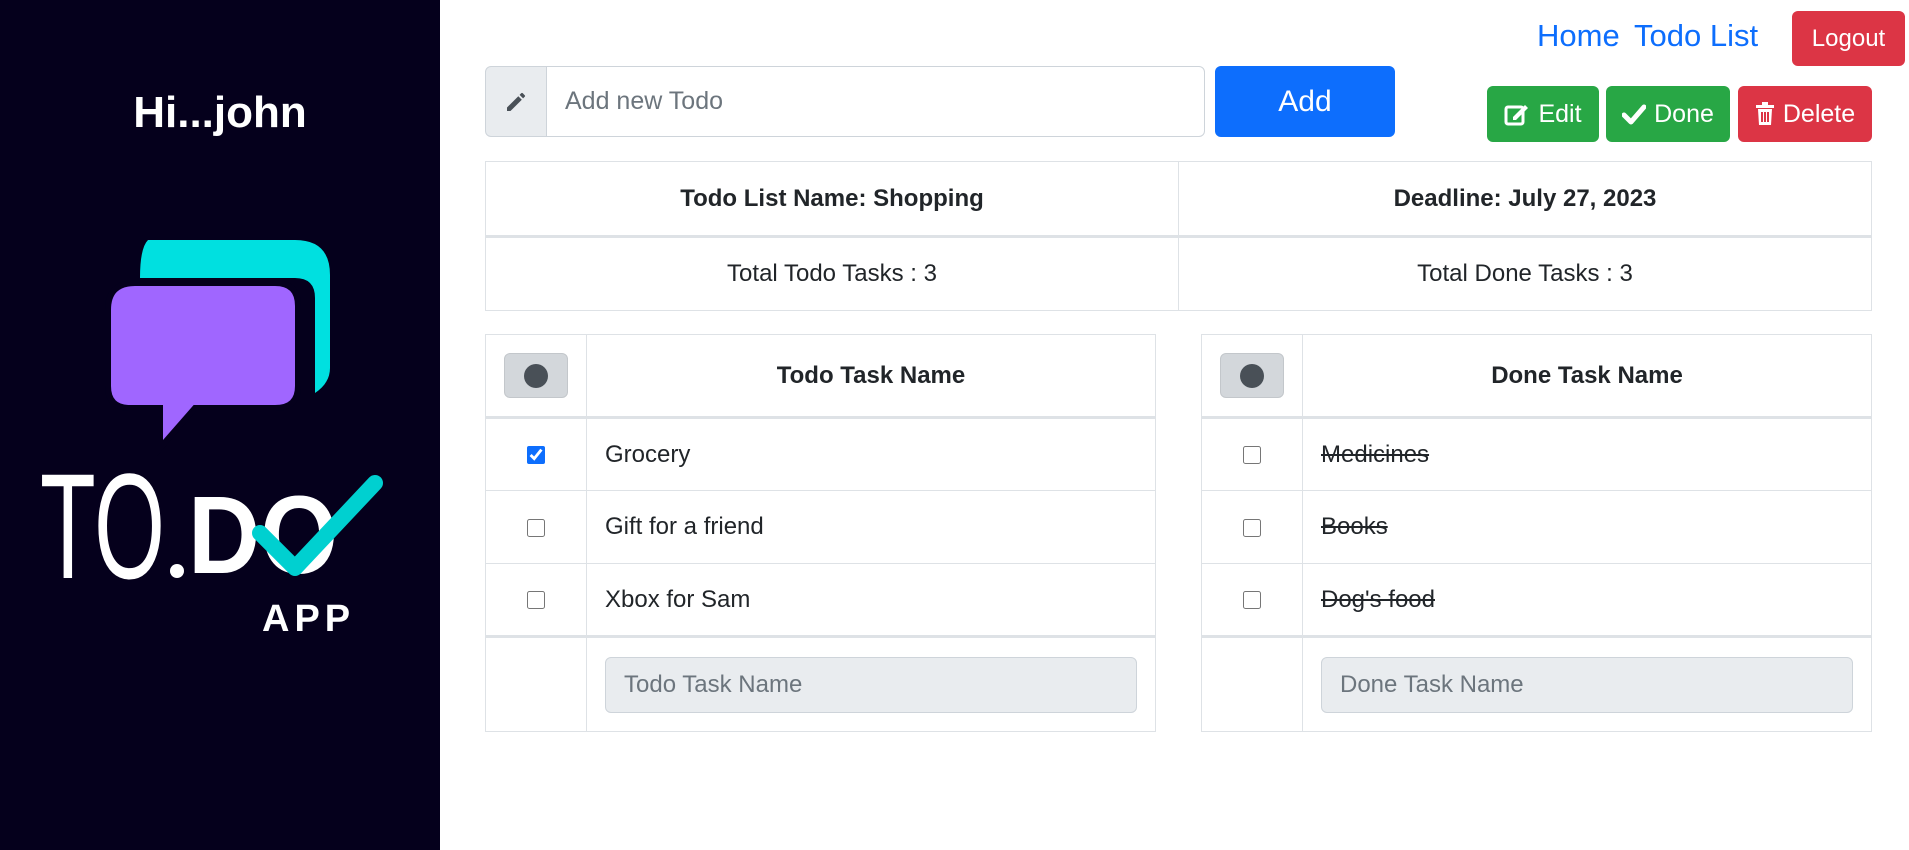 The width and height of the screenshot is (1909, 850). I want to click on pencil-icon, so click(516, 101).